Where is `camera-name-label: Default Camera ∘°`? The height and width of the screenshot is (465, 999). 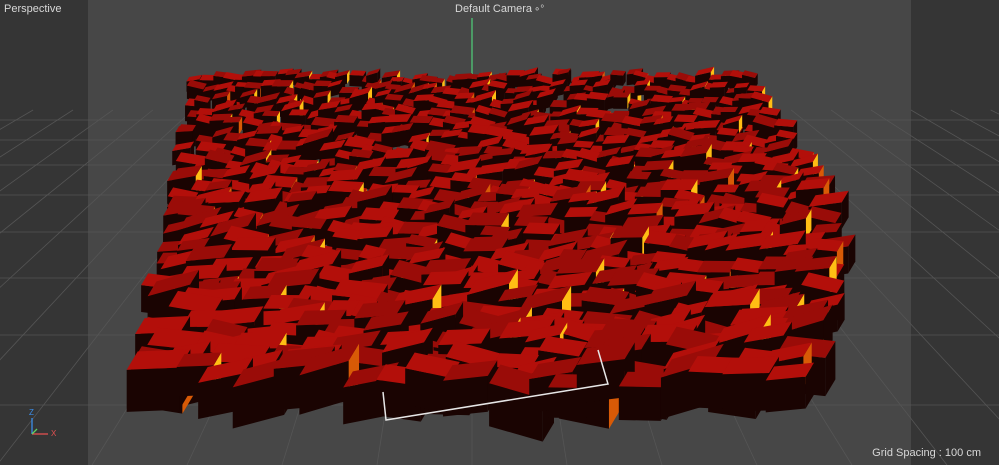
camera-name-label: Default Camera ∘° is located at coordinates (499, 9).